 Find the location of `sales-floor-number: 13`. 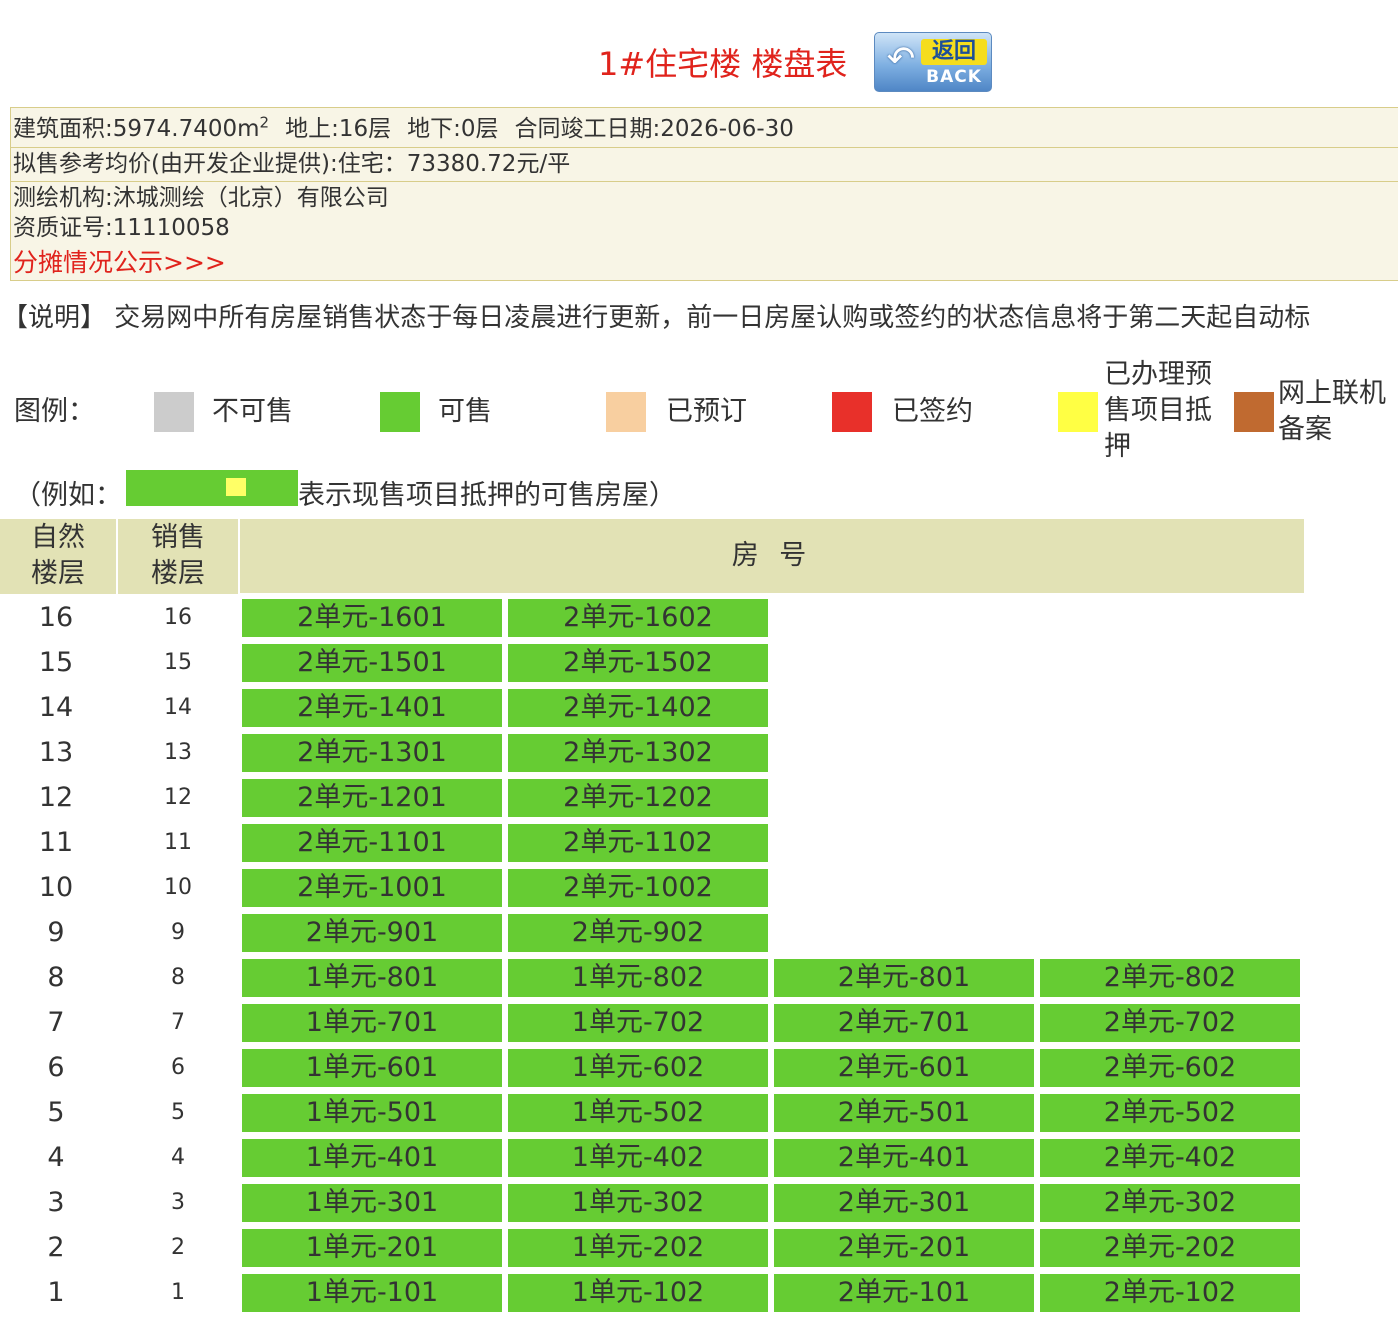

sales-floor-number: 13 is located at coordinates (178, 752).